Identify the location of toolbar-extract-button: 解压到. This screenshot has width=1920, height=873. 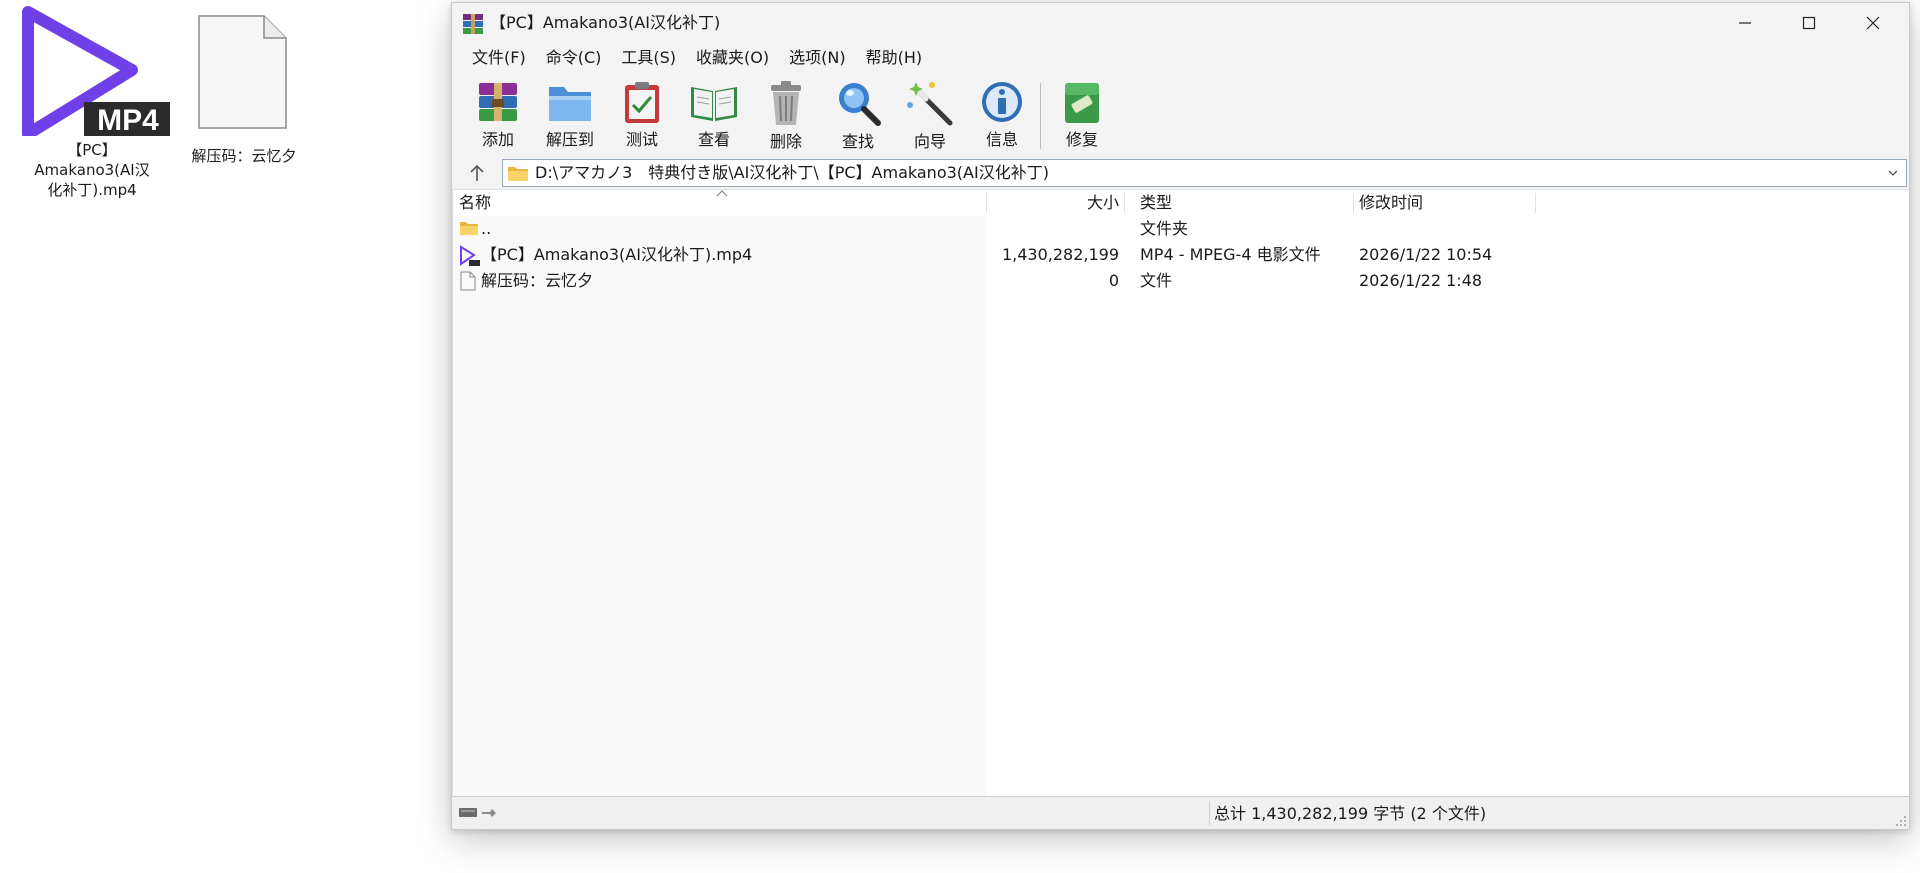
(570, 115).